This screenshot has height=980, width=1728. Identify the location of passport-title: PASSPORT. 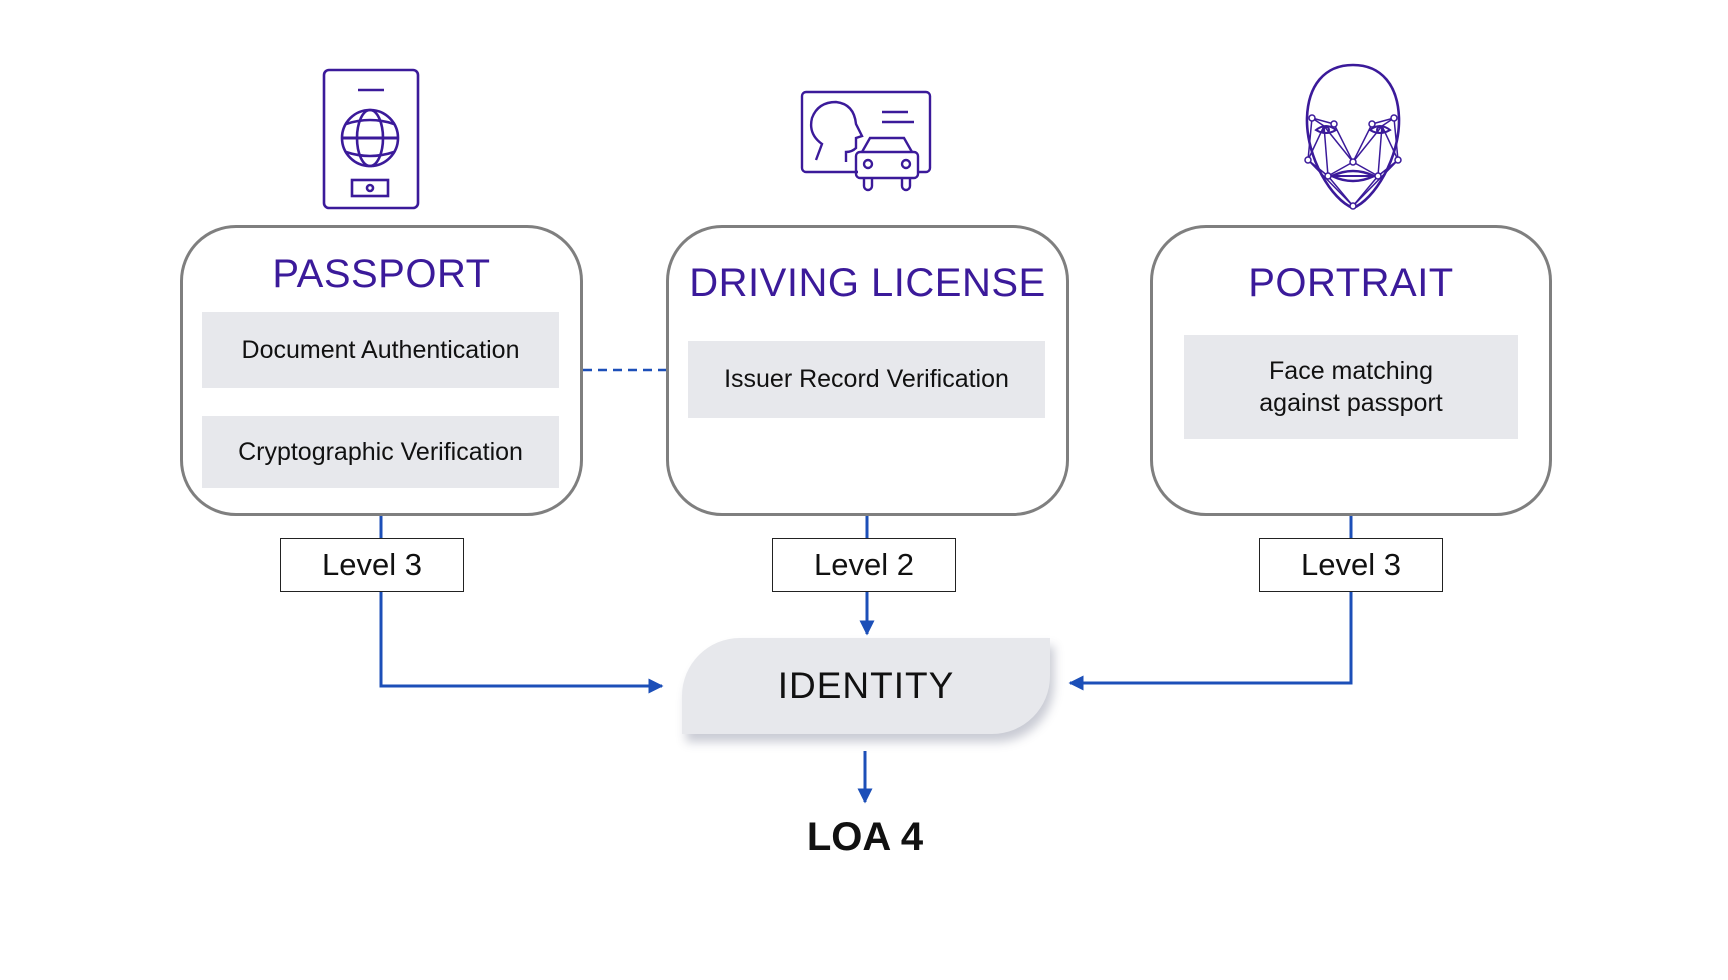
(381, 274).